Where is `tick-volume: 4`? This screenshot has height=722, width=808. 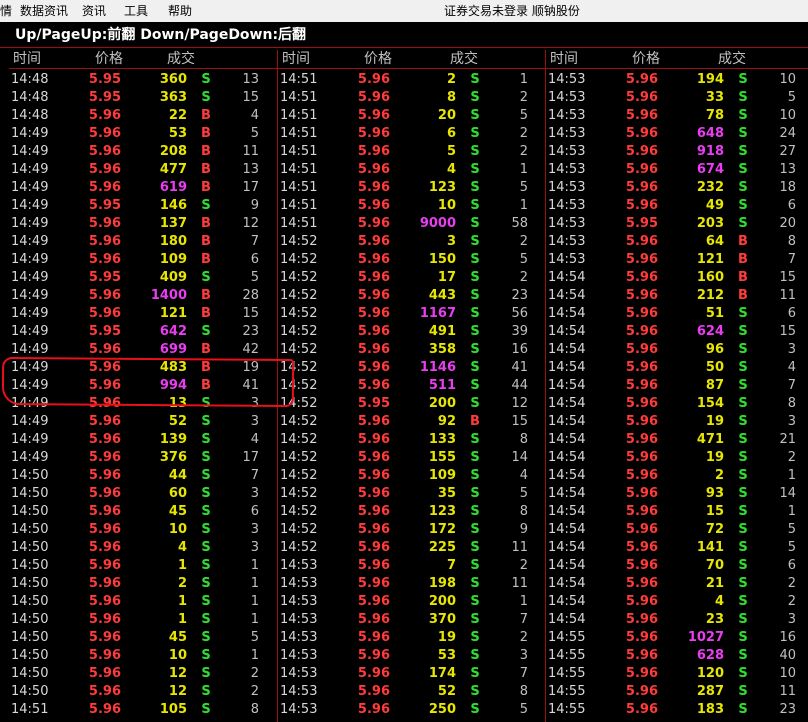
tick-volume: 4 is located at coordinates (451, 169).